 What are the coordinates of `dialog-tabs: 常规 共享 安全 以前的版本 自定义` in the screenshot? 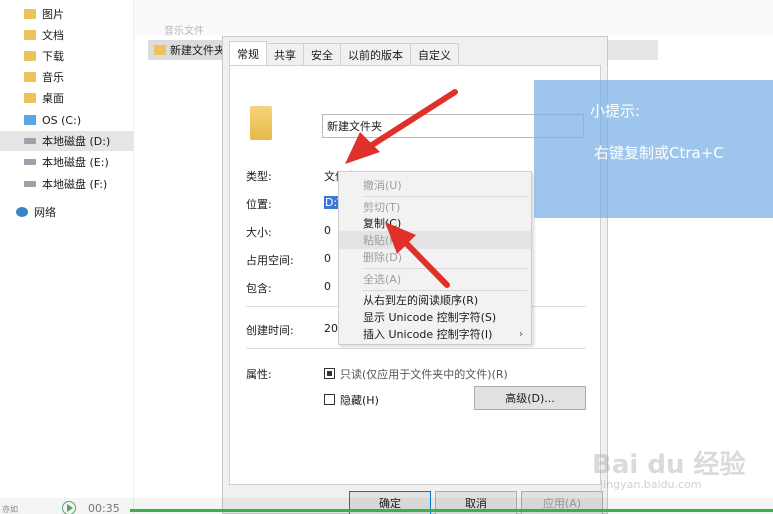 It's located at (344, 53).